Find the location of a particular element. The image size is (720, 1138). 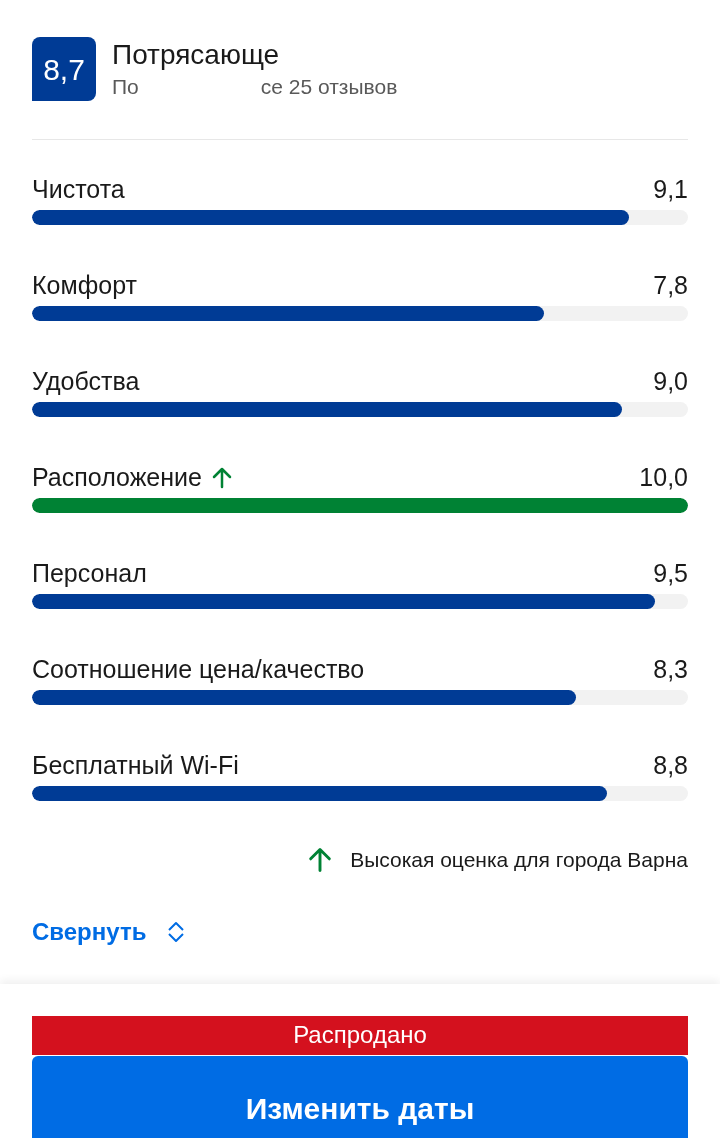

review-count-text: се 25 отзывов is located at coordinates (329, 87).